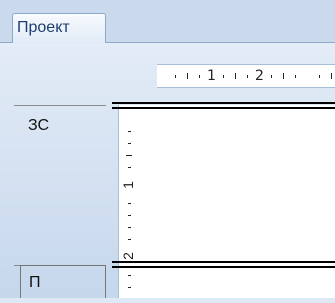 Image resolution: width=335 pixels, height=303 pixels. I want to click on horizontal-ruler-ticks, so click(253, 76).